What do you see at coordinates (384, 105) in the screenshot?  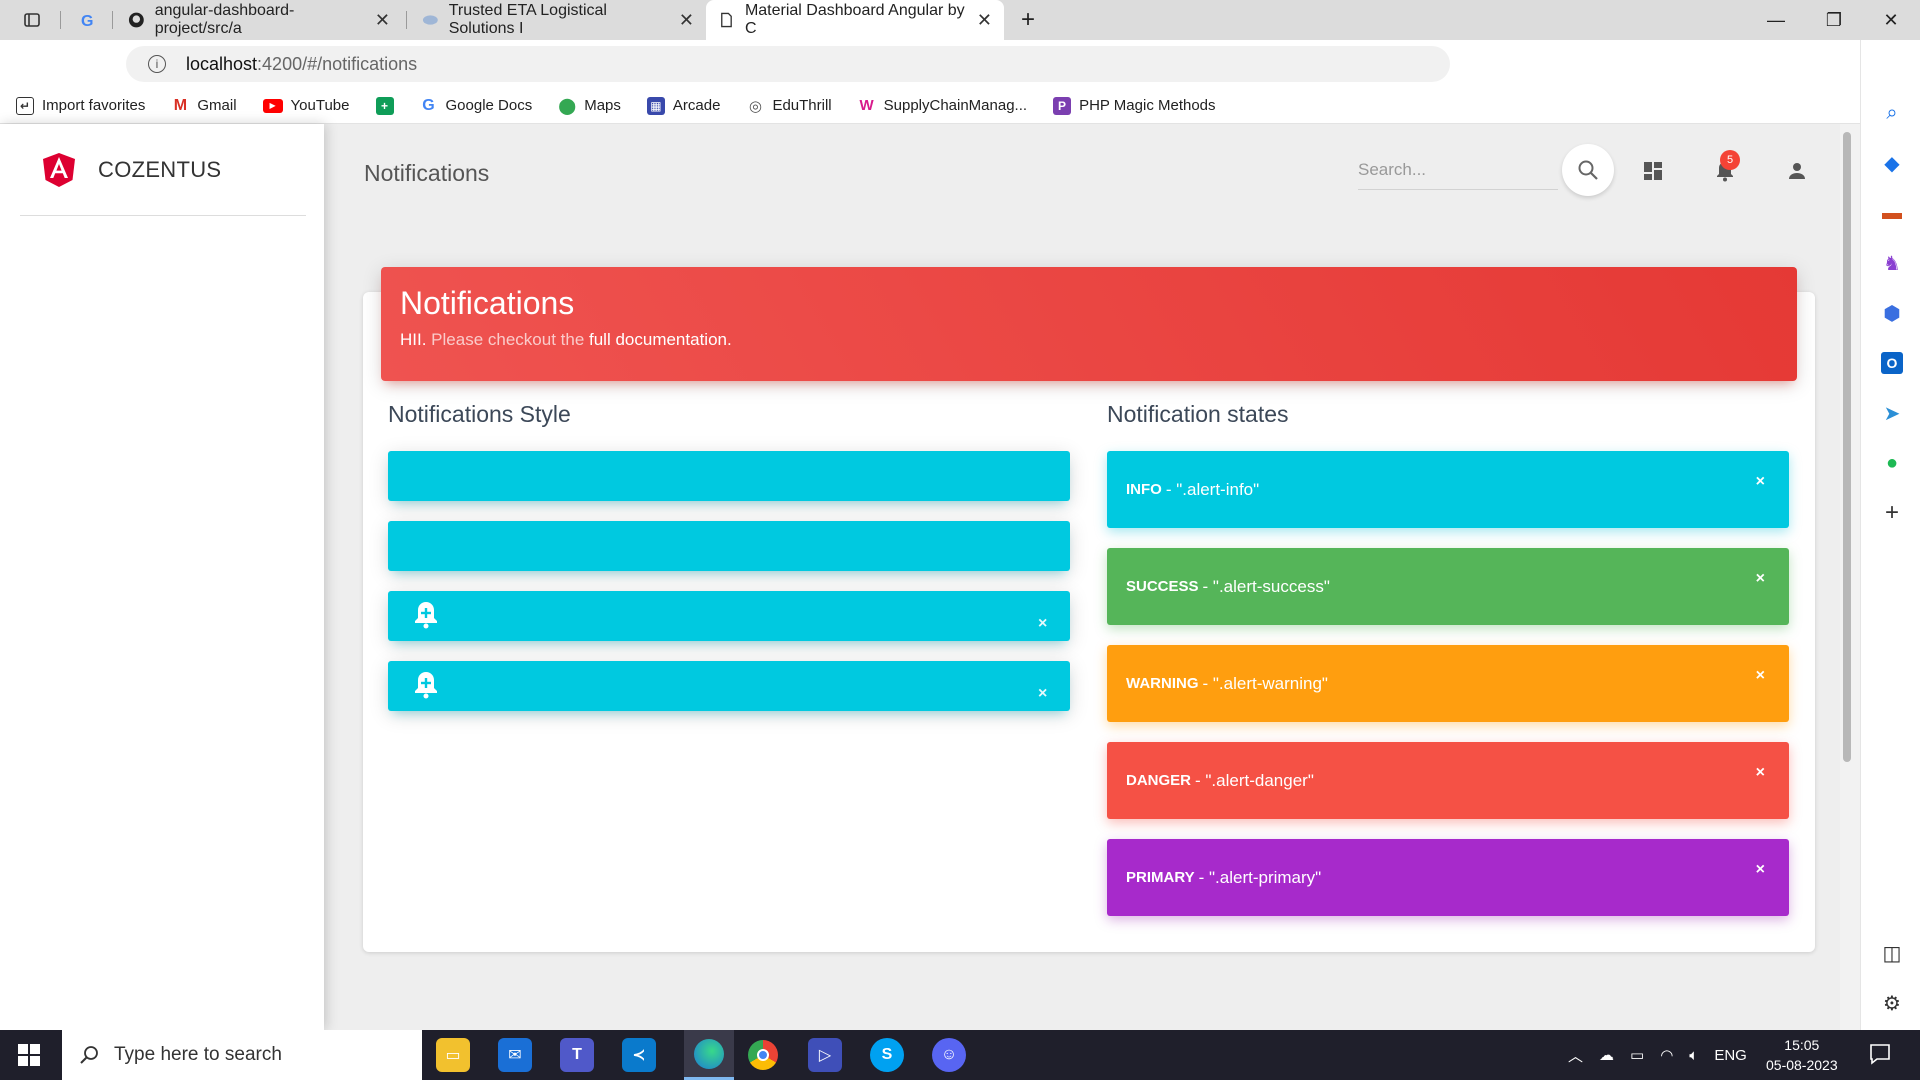 I see `favorite-sheets: +` at bounding box center [384, 105].